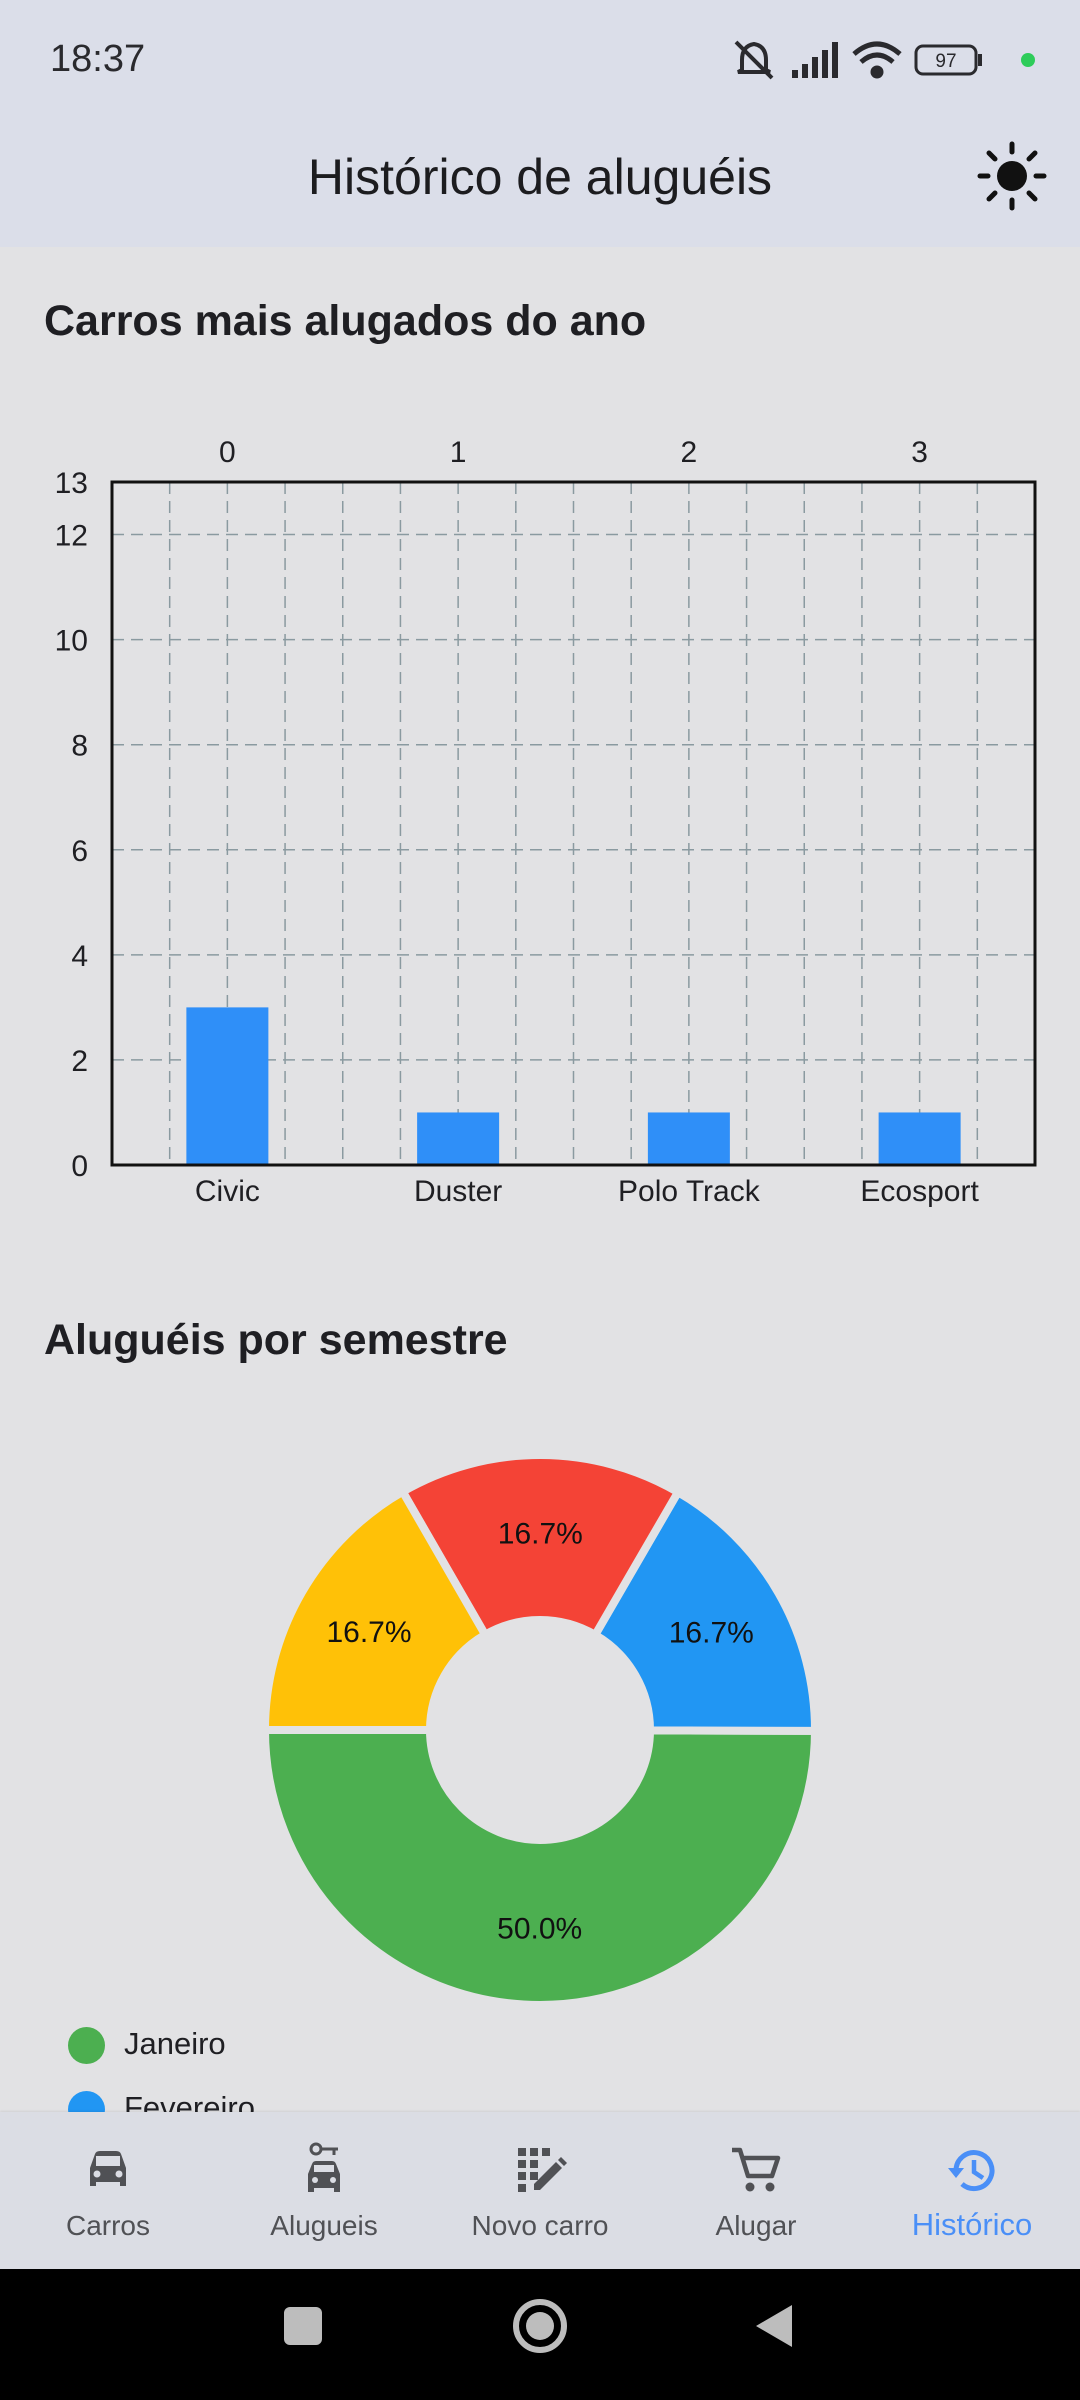  I want to click on slice-label: 50.0%, so click(539, 1928).